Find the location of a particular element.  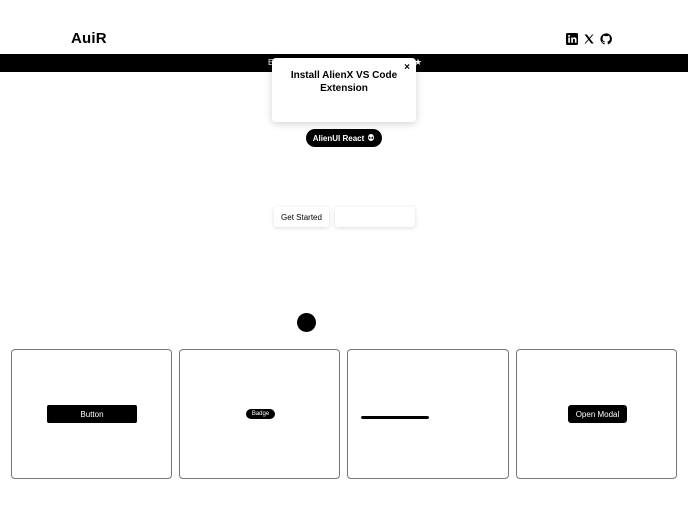

demo-badge: Badge is located at coordinates (260, 414).